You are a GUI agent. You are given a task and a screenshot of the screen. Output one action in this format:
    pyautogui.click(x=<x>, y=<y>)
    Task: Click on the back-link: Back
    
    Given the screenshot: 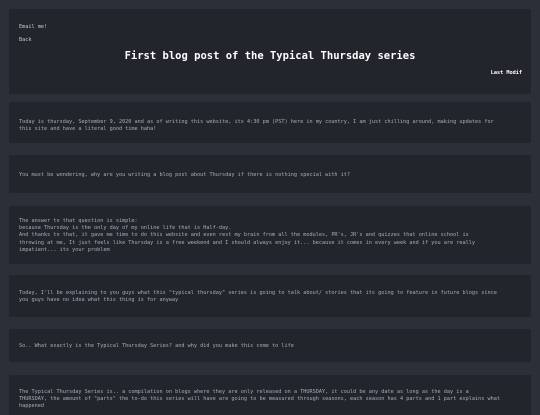 What is the action you would take?
    pyautogui.click(x=25, y=40)
    